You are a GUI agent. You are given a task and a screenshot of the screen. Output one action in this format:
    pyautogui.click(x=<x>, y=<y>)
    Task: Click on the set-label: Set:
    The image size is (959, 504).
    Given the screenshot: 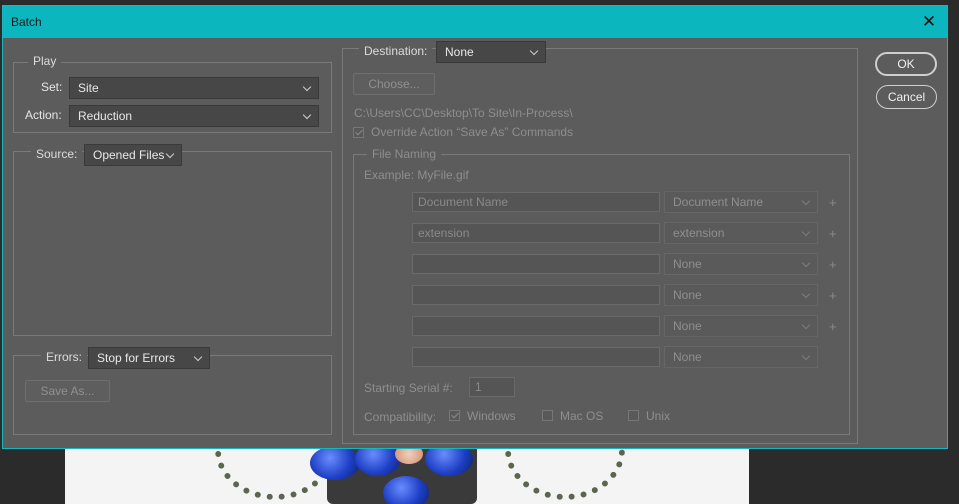 What is the action you would take?
    pyautogui.click(x=52, y=87)
    